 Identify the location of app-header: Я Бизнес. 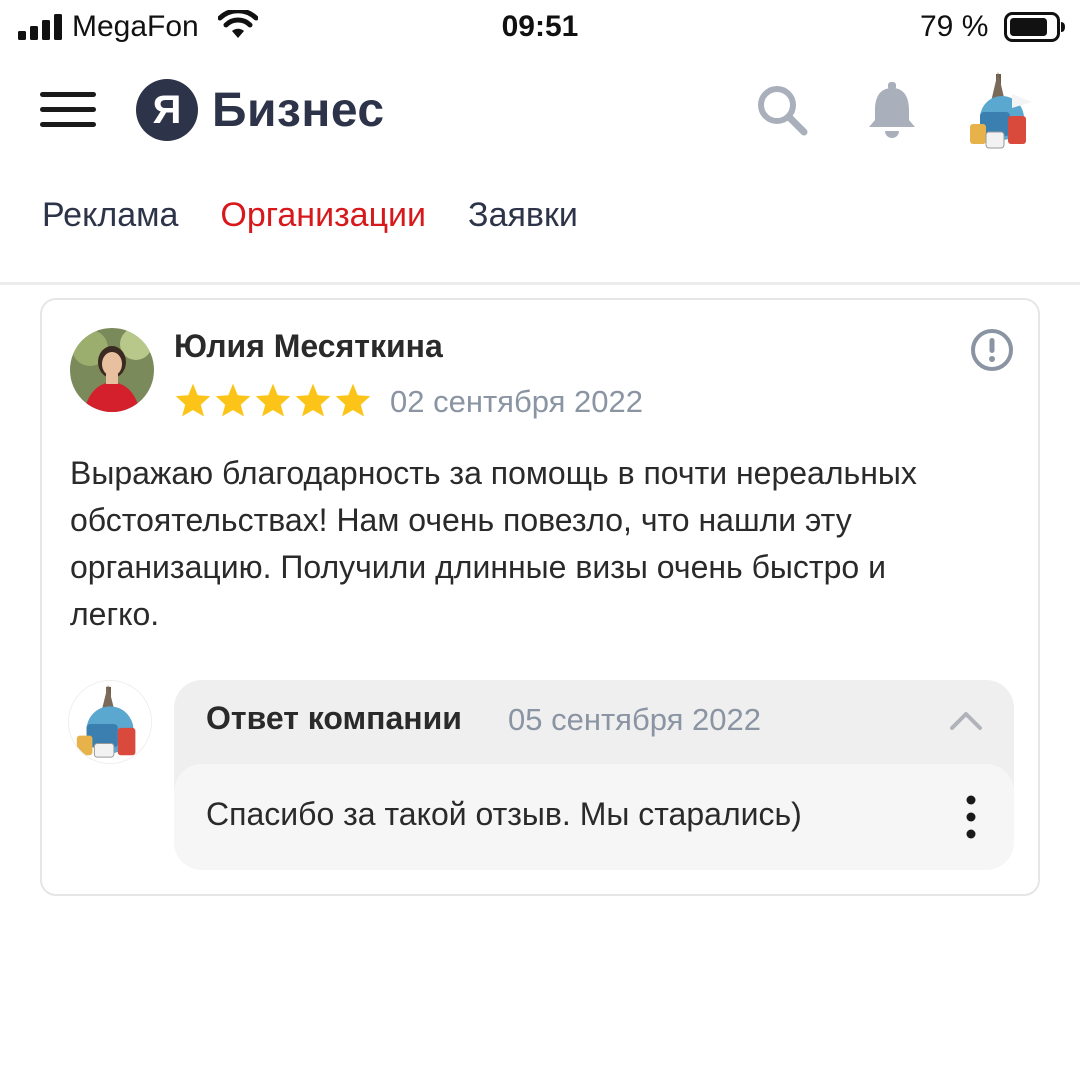
(540, 116).